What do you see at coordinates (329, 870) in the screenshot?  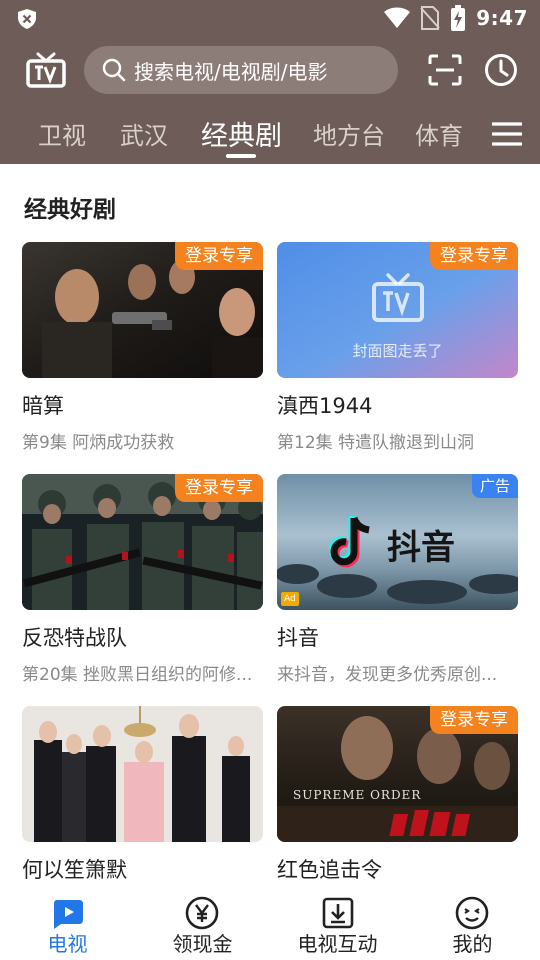 I see `drama-title: 红色追击令` at bounding box center [329, 870].